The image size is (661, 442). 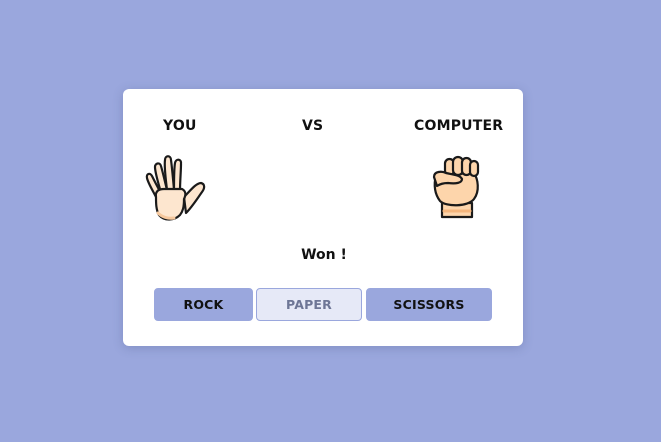 I want to click on result-text: Won !, so click(x=324, y=255).